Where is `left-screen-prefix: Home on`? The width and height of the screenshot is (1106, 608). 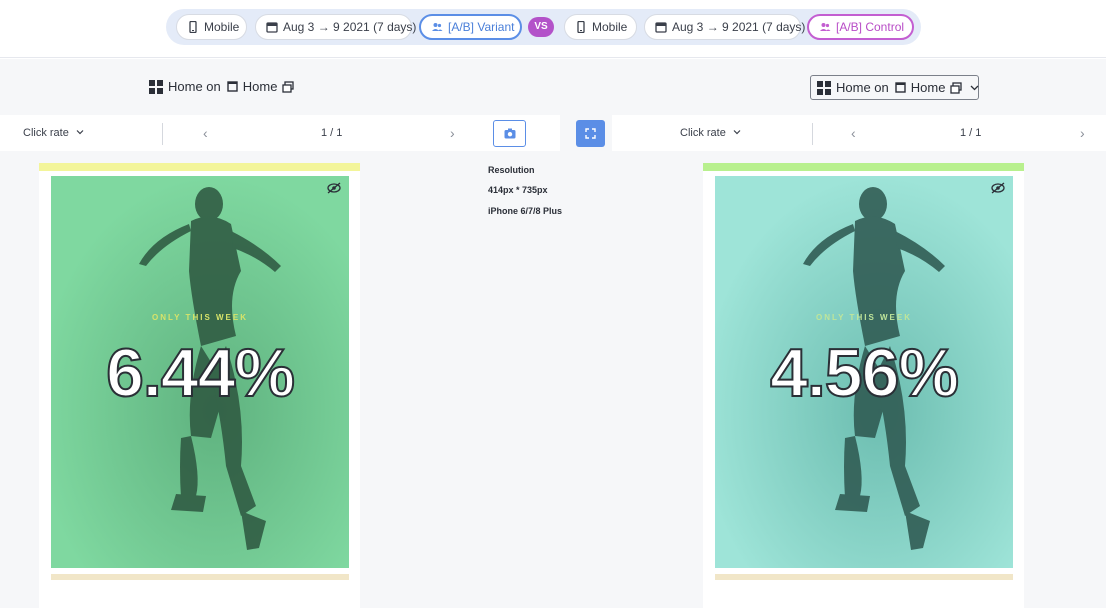 left-screen-prefix: Home on is located at coordinates (194, 86).